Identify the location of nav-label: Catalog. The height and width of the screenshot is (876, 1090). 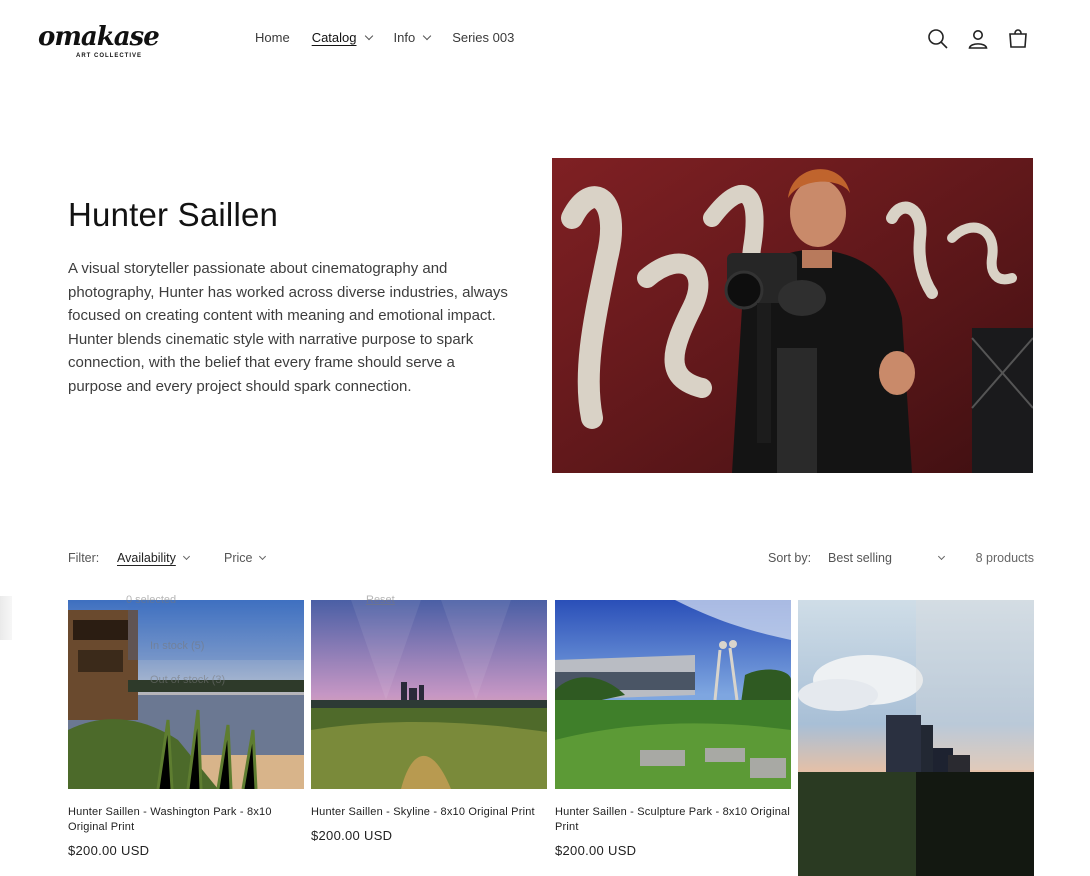
(334, 37).